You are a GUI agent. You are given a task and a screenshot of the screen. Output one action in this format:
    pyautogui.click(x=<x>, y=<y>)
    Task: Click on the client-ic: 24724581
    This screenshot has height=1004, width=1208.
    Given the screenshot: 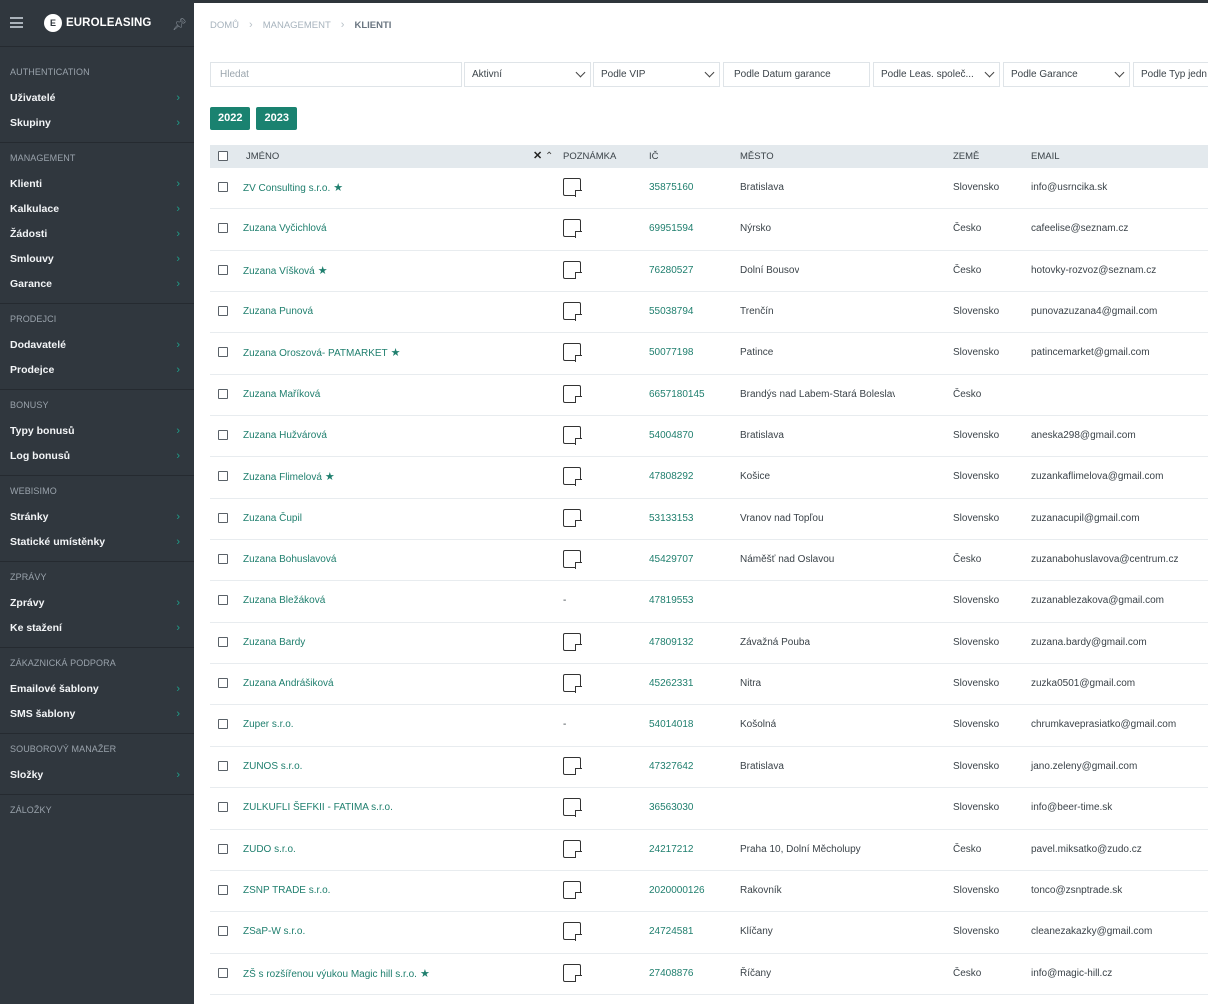 What is the action you would take?
    pyautogui.click(x=671, y=932)
    